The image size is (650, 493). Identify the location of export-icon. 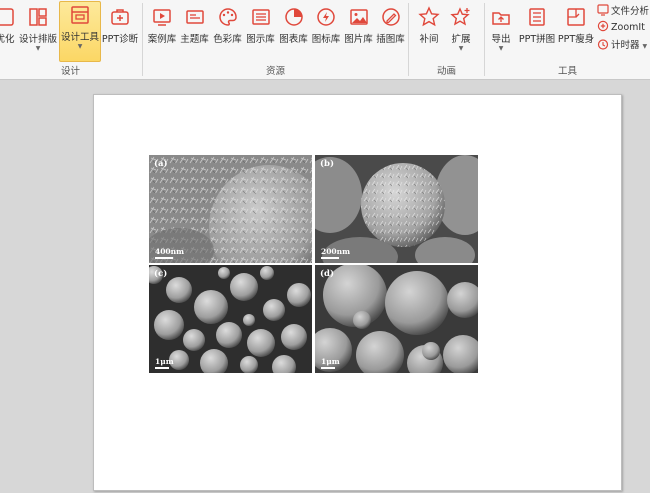
(501, 18).